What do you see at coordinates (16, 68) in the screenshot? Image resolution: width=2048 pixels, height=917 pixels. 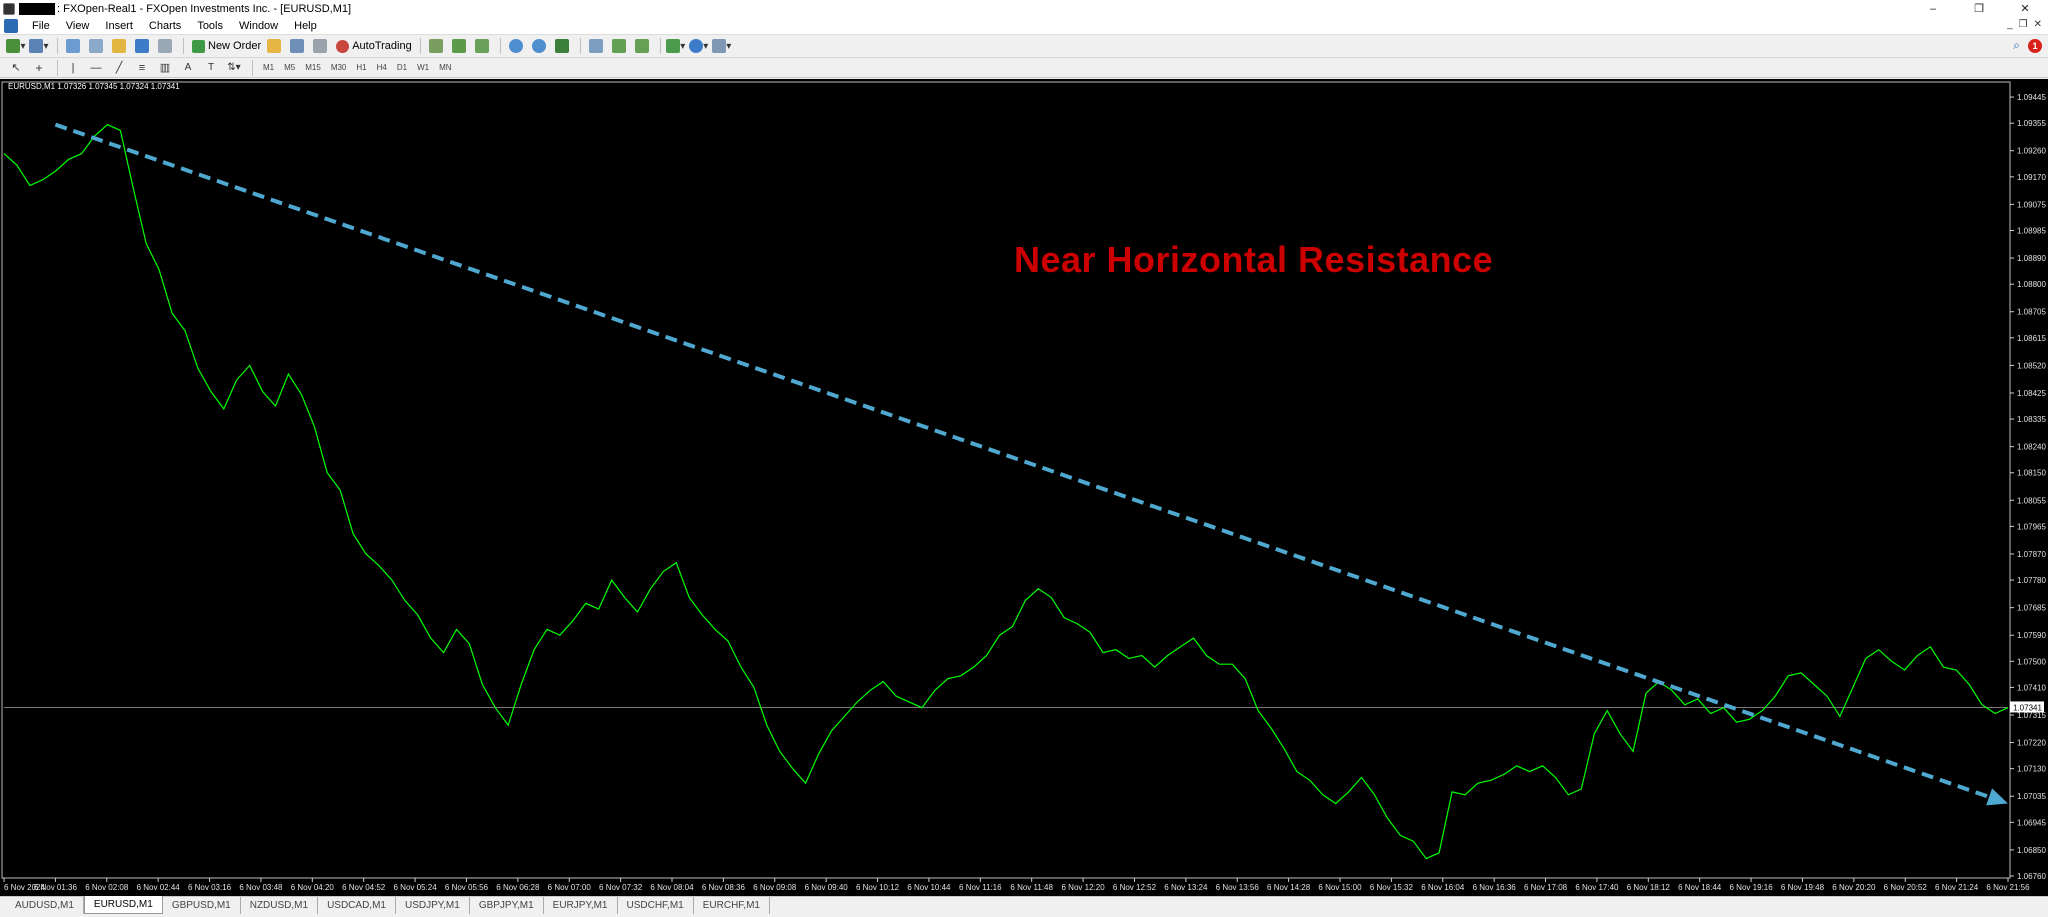 I see `cursor-button: ↖` at bounding box center [16, 68].